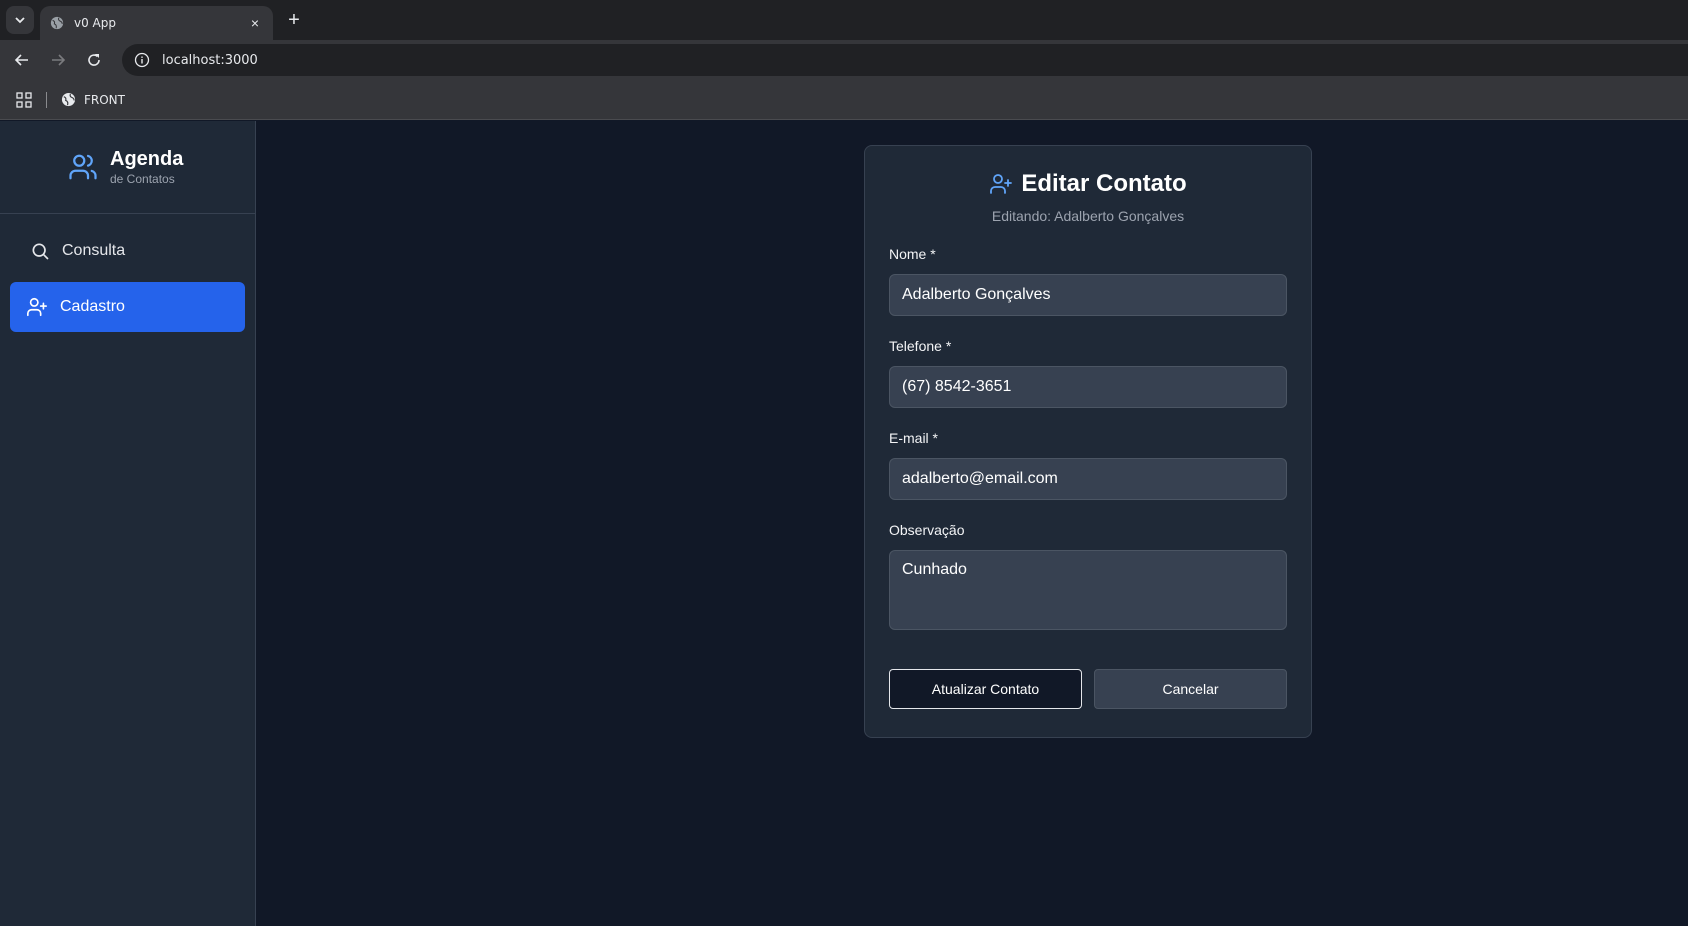 The image size is (1688, 926). Describe the element at coordinates (40, 251) in the screenshot. I see `search-icon` at that location.